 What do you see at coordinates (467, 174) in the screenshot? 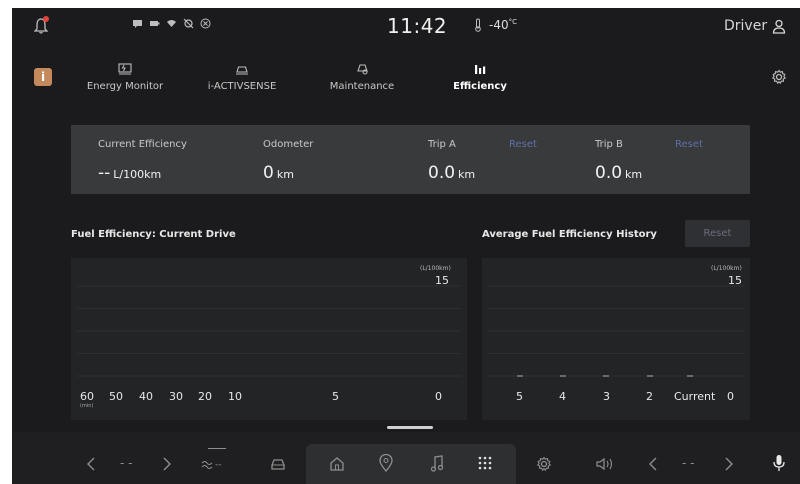
I see `trip-a-unit: km` at bounding box center [467, 174].